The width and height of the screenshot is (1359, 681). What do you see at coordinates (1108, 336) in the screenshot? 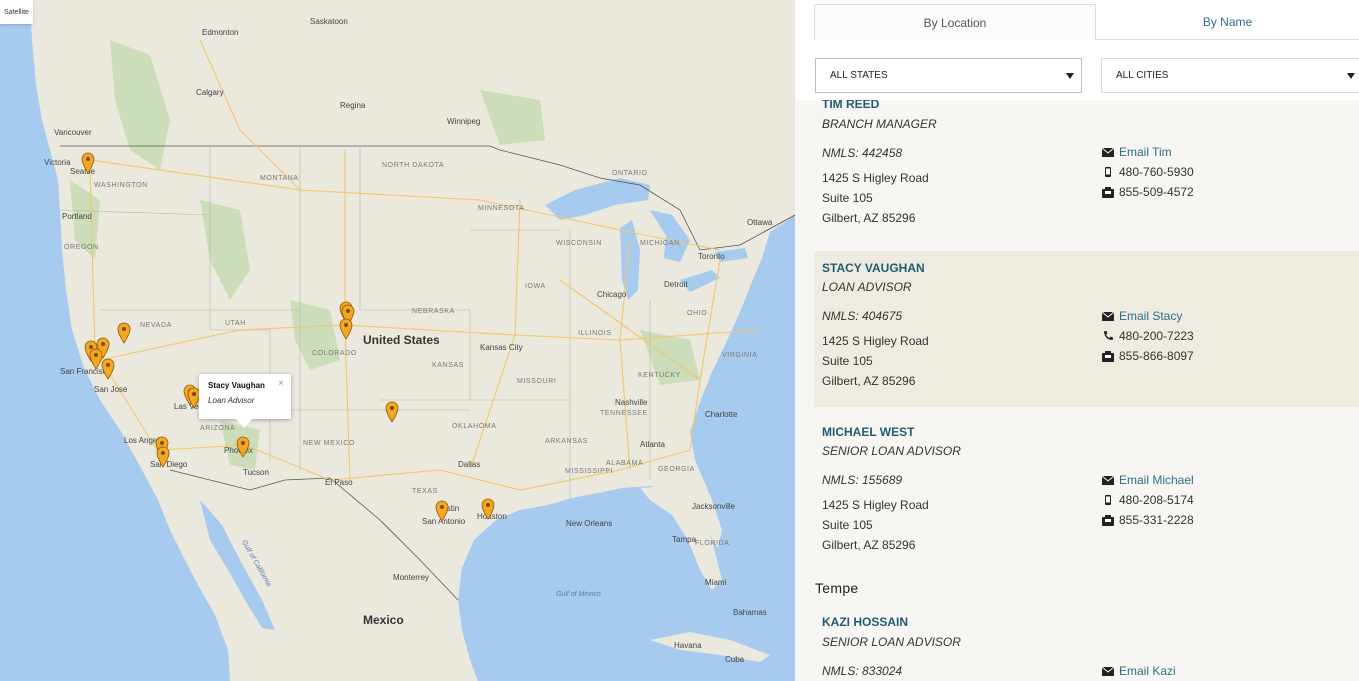
I see `phone-icon` at bounding box center [1108, 336].